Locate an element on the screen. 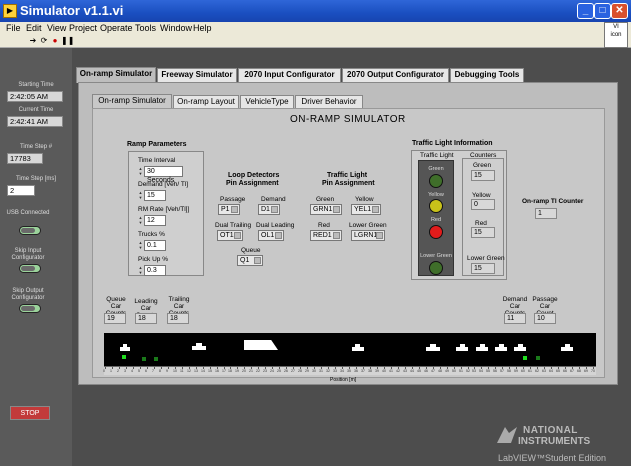  tab-input-configurator: 2070 Input Configurator is located at coordinates (289, 75).